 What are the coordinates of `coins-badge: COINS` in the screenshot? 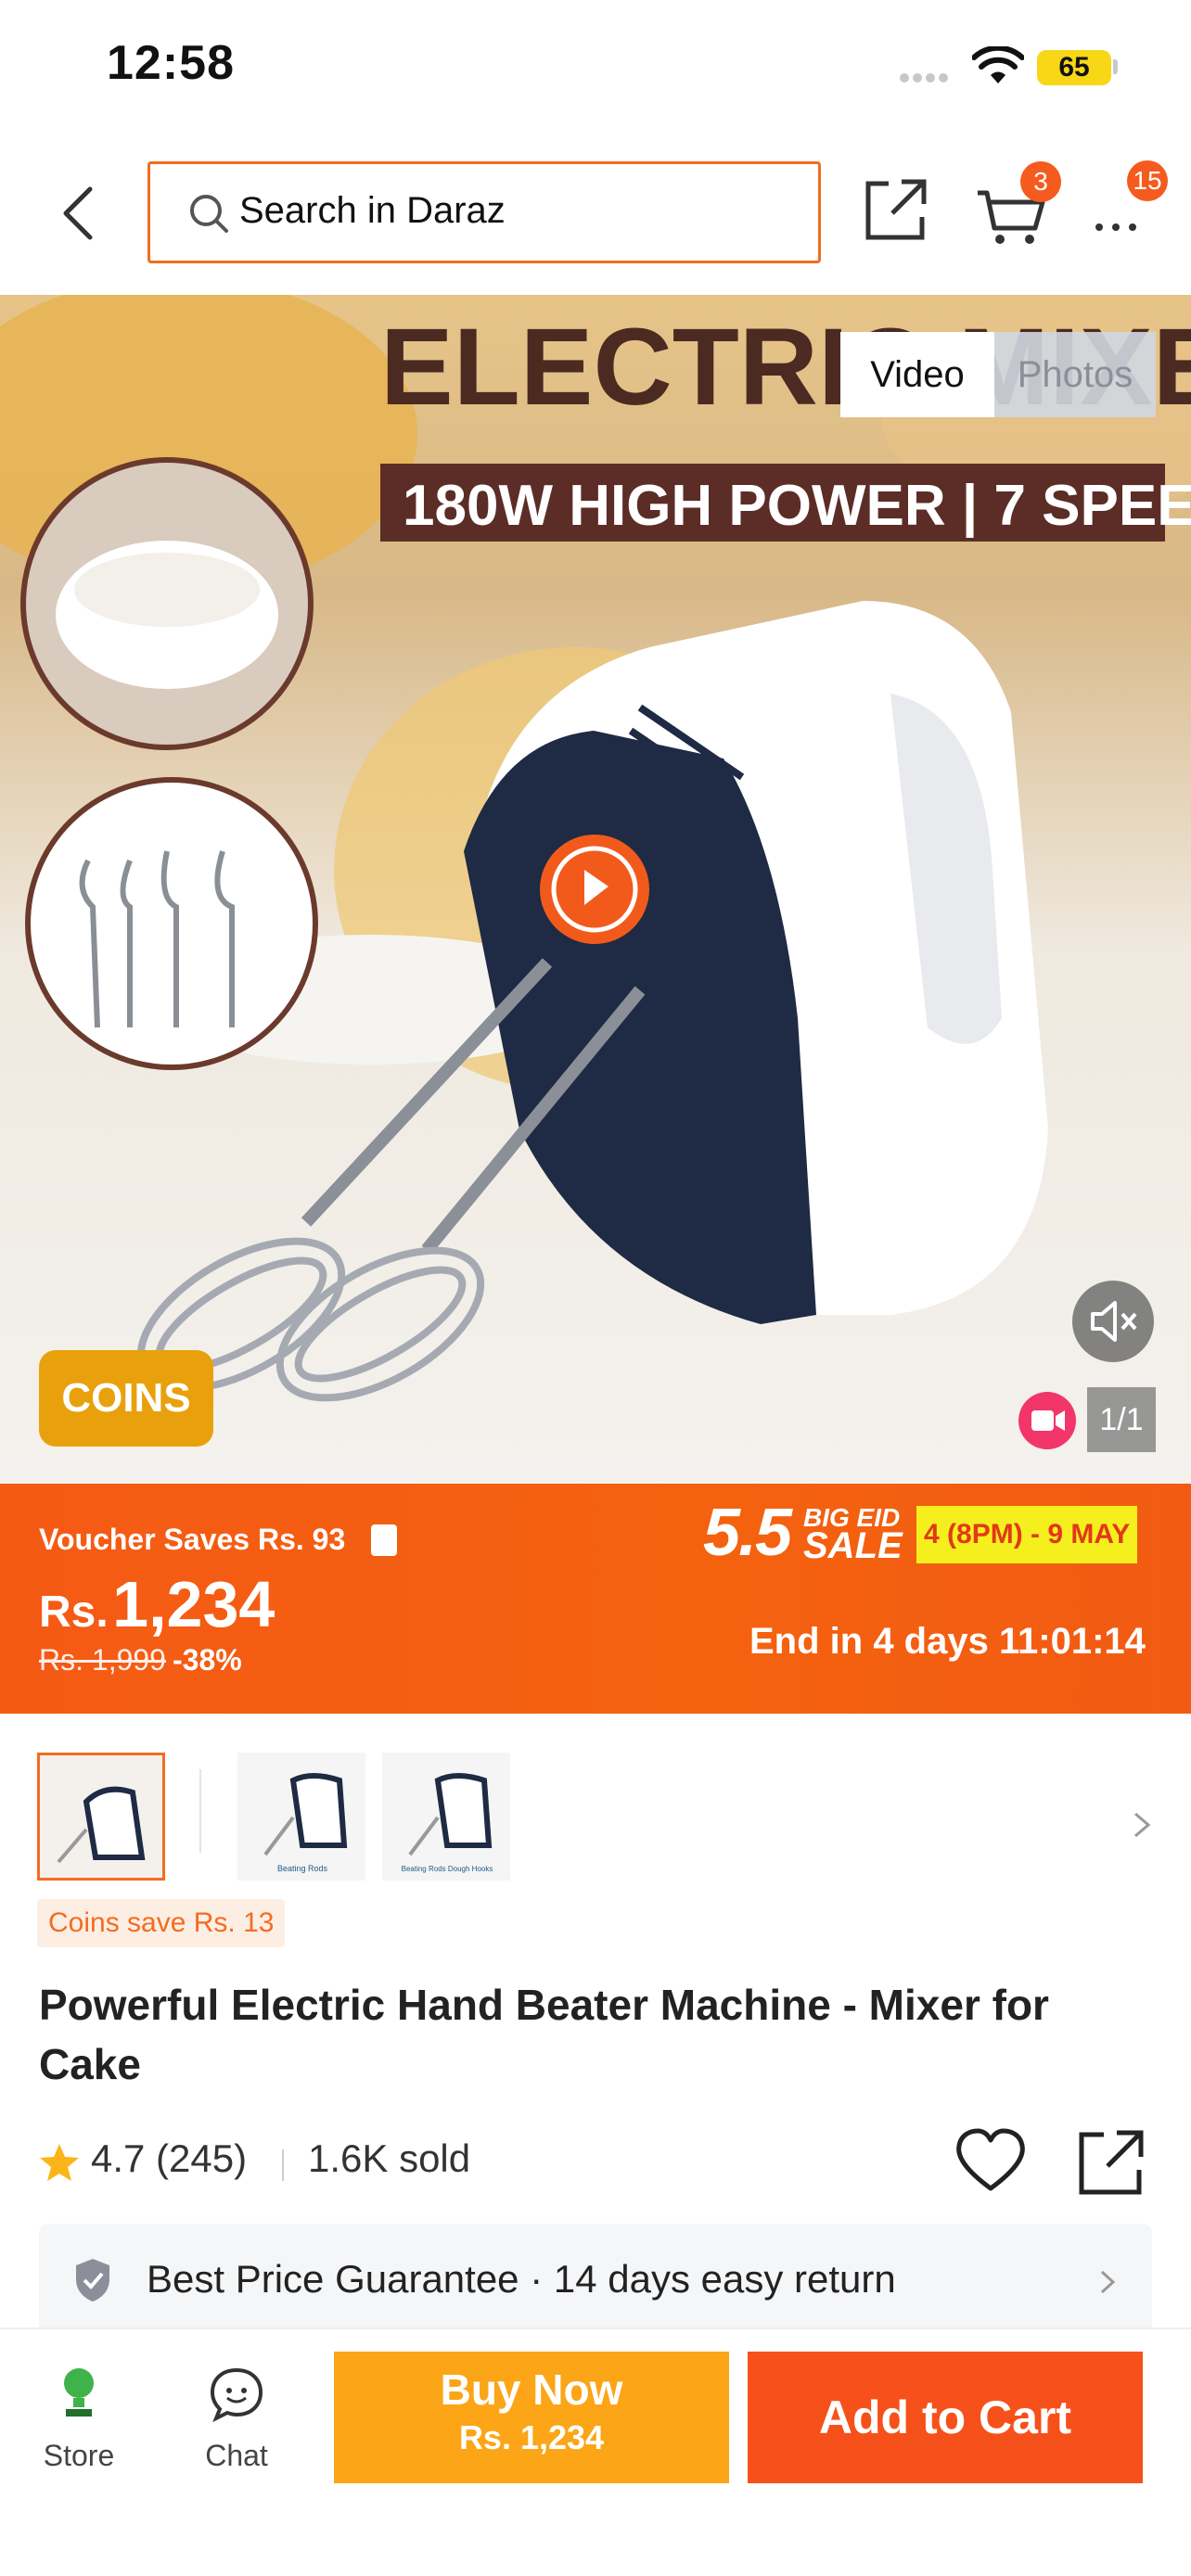 It's located at (126, 1398).